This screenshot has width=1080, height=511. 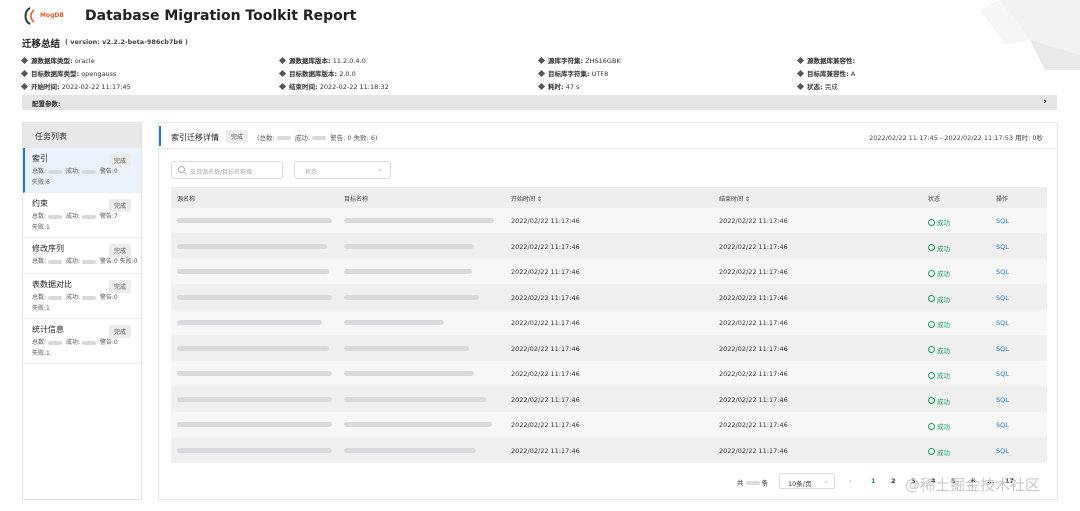 What do you see at coordinates (1045, 102) in the screenshot?
I see `chevron-right-icon: ›` at bounding box center [1045, 102].